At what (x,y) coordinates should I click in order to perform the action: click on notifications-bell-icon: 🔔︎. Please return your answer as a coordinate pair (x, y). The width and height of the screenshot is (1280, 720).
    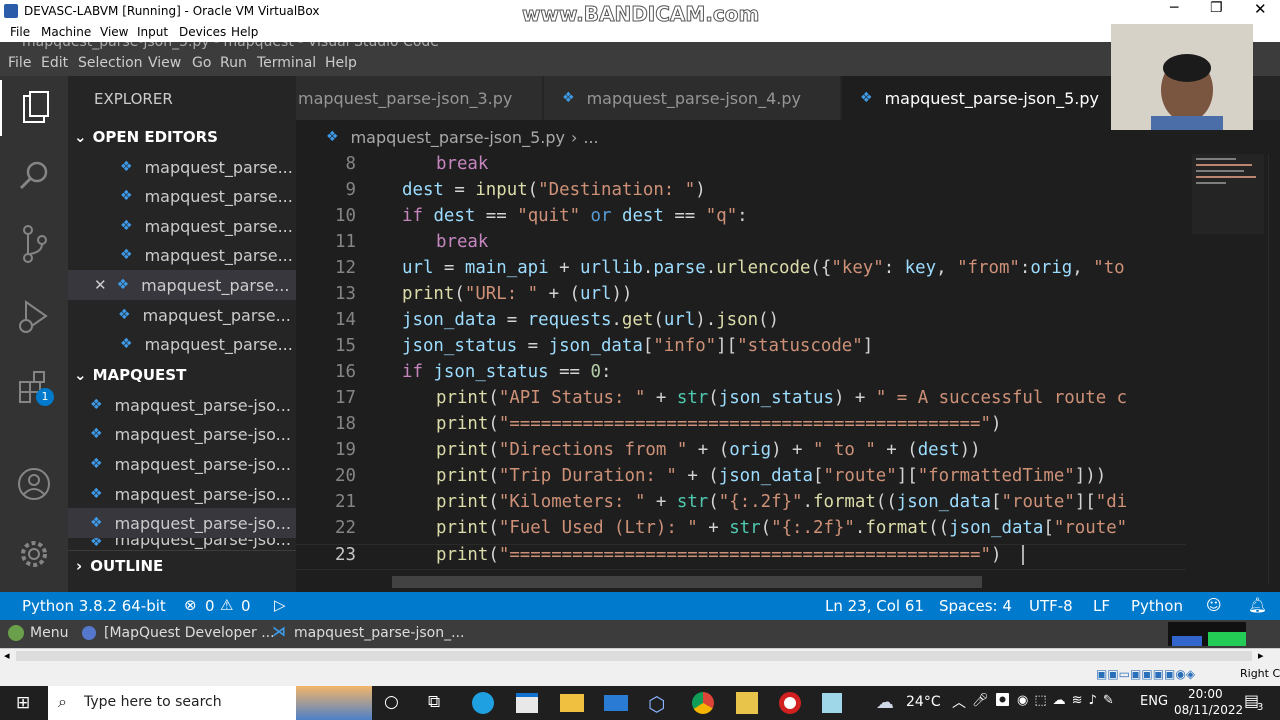
    Looking at the image, I should click on (1257, 605).